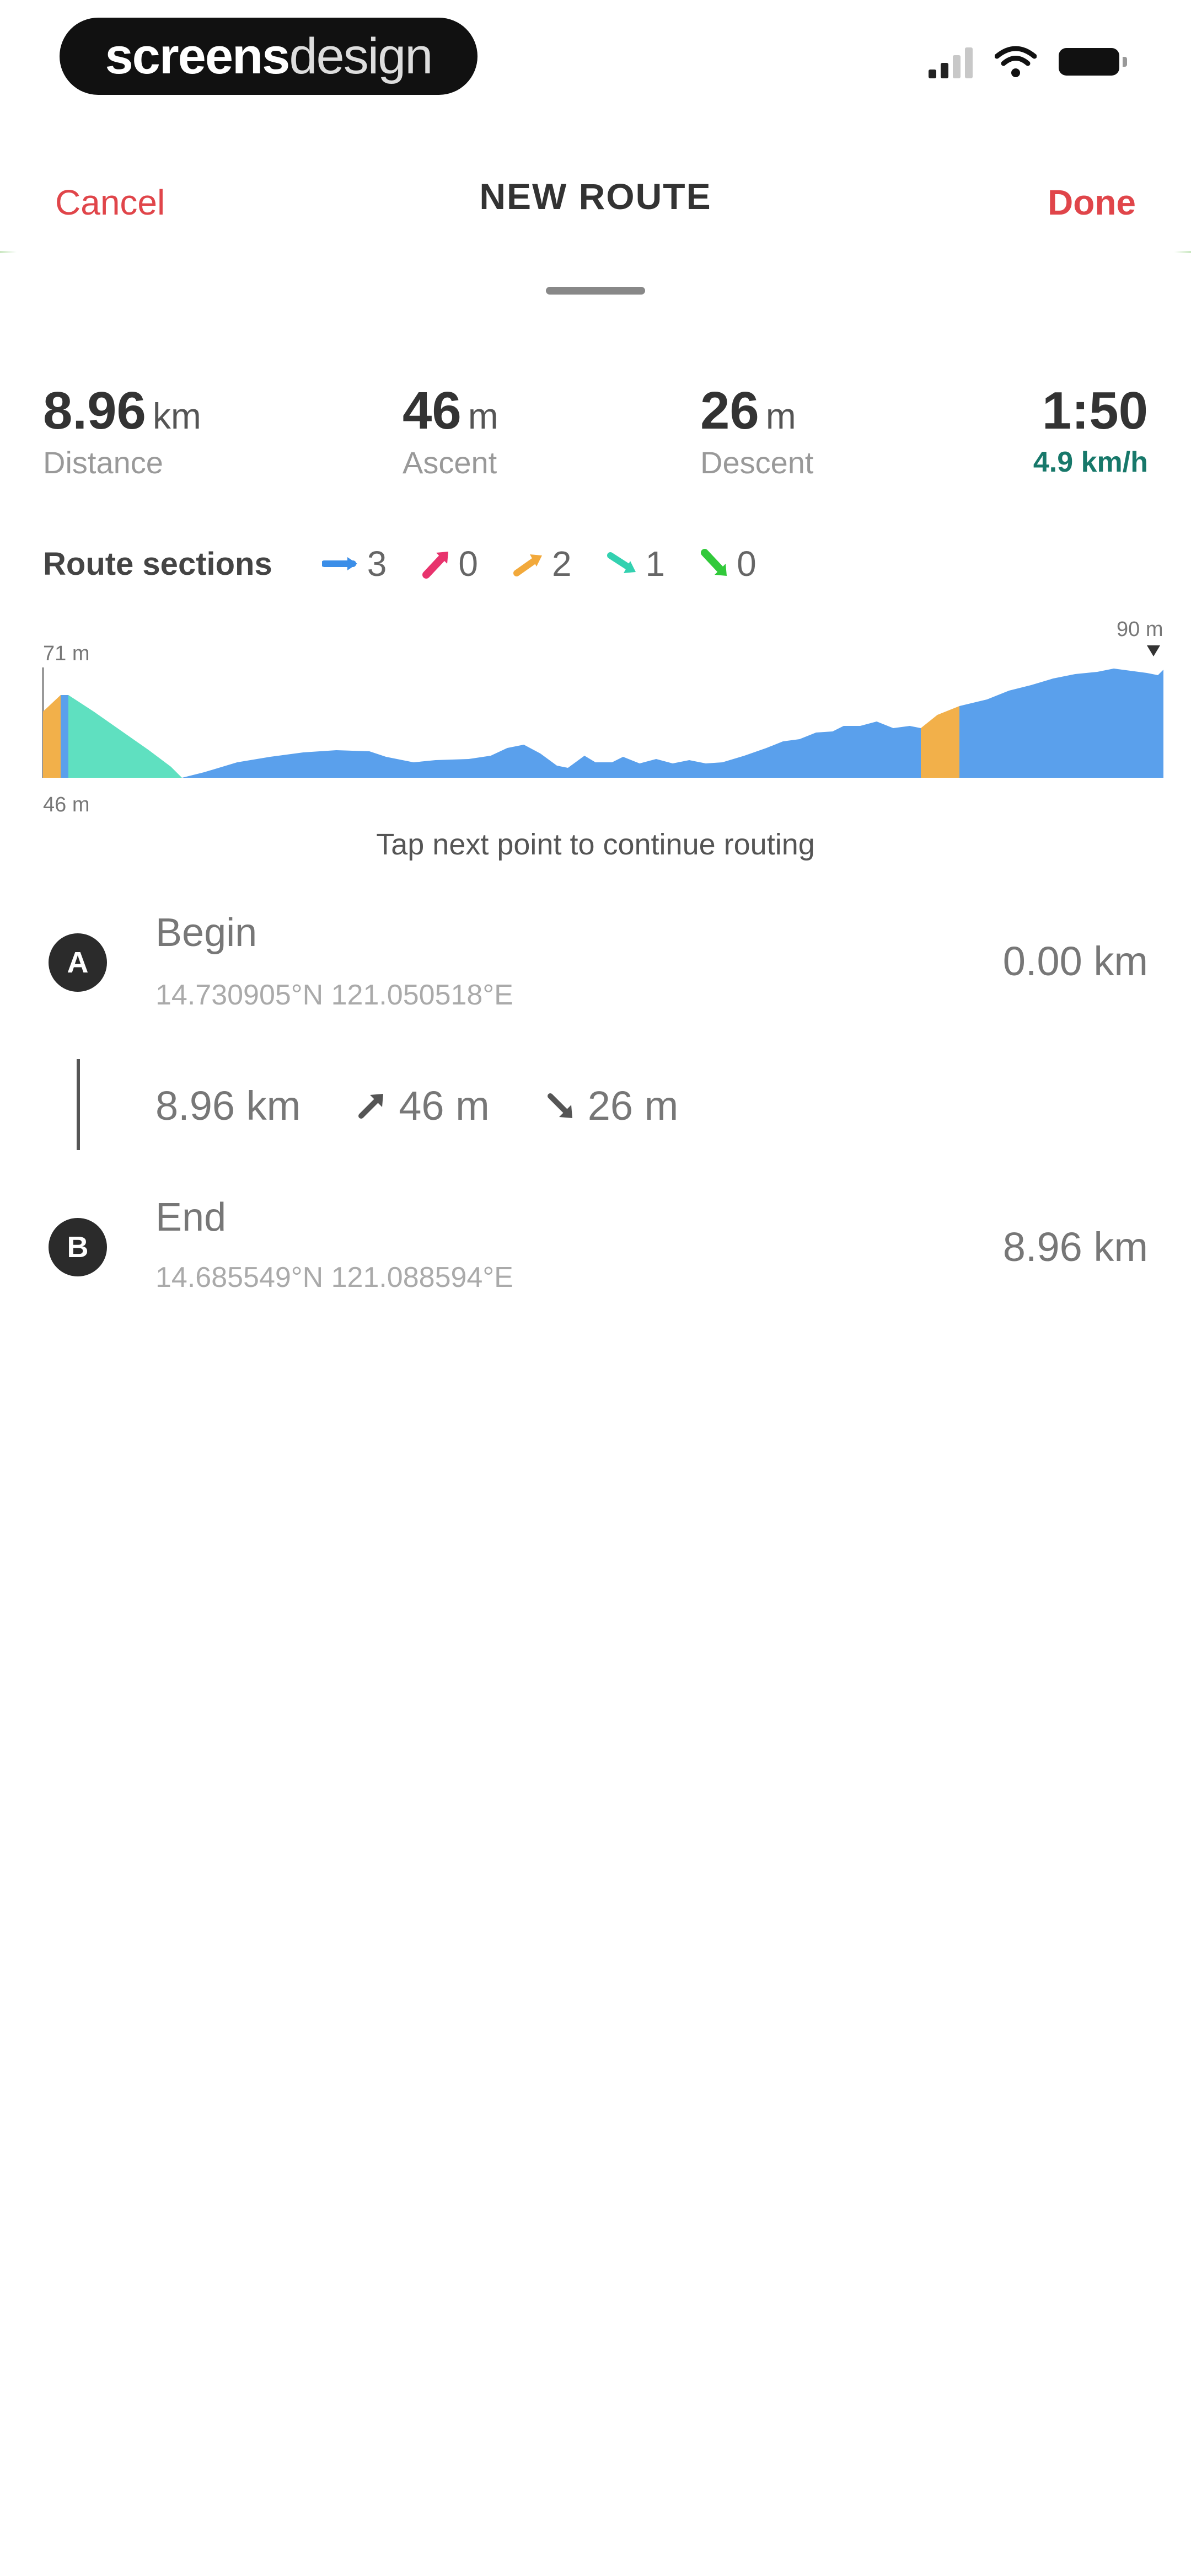  Describe the element at coordinates (655, 564) in the screenshot. I see `section-down-count: 1` at that location.